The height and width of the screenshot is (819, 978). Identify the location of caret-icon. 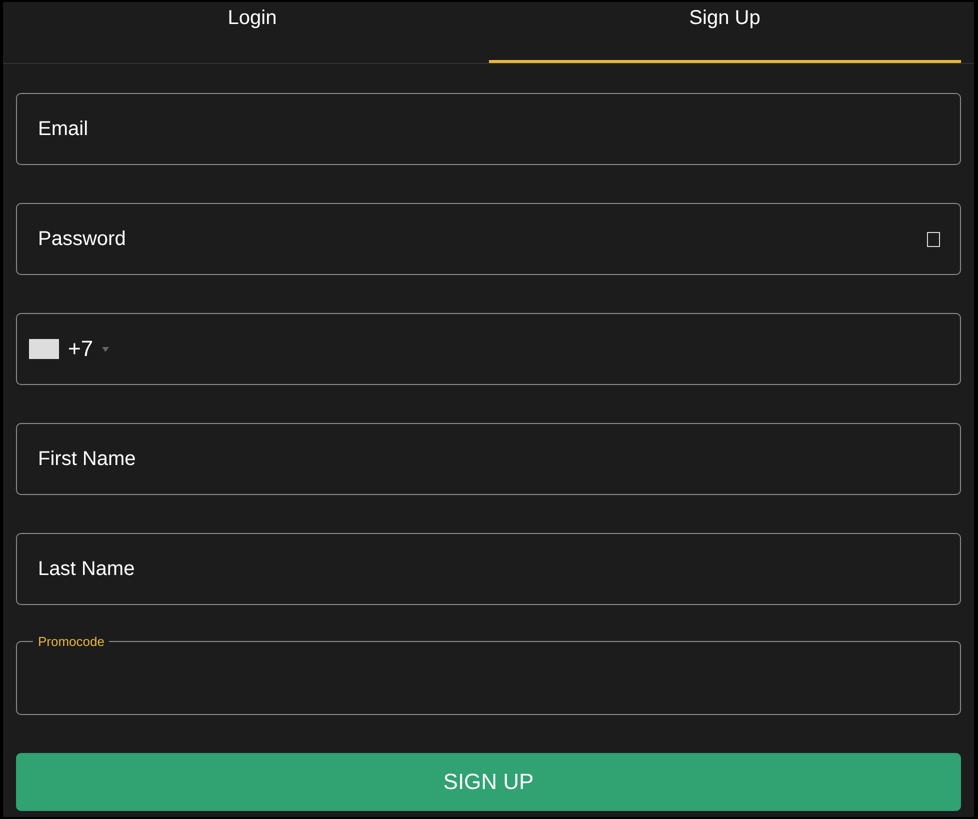
(106, 349).